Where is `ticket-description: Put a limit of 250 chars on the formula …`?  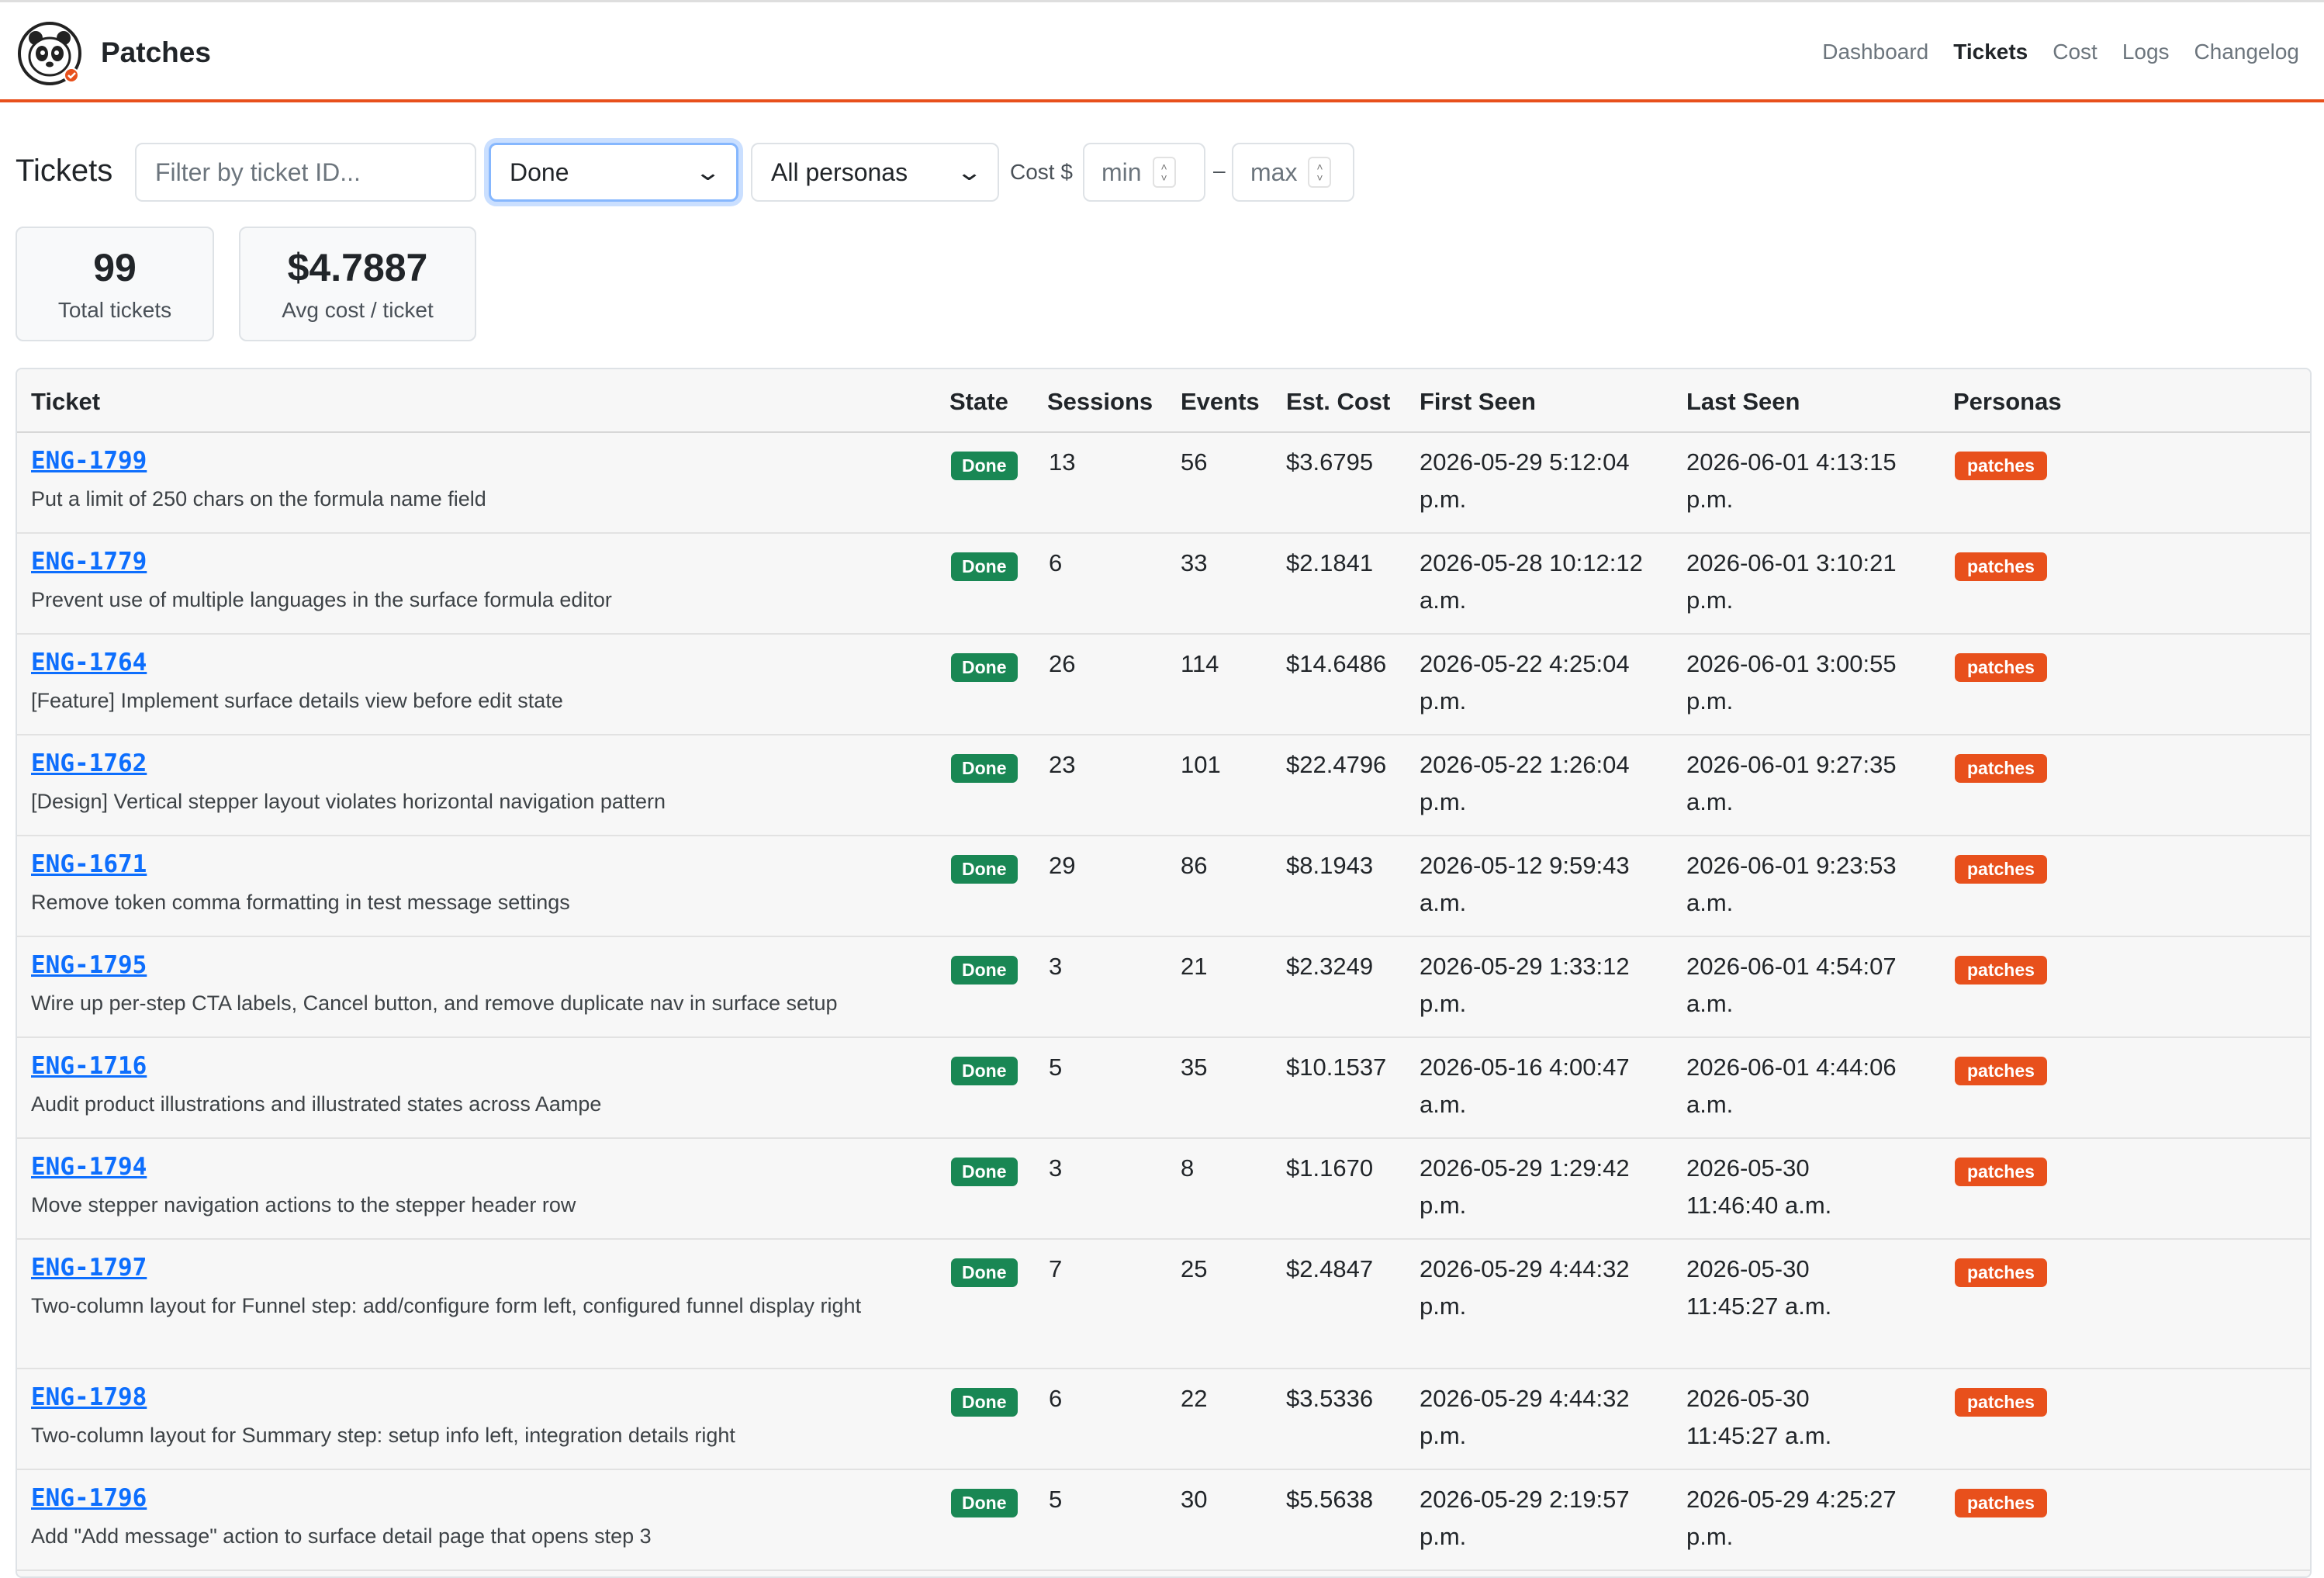
ticket-description: Put a limit of 250 chars on the formula … is located at coordinates (258, 498).